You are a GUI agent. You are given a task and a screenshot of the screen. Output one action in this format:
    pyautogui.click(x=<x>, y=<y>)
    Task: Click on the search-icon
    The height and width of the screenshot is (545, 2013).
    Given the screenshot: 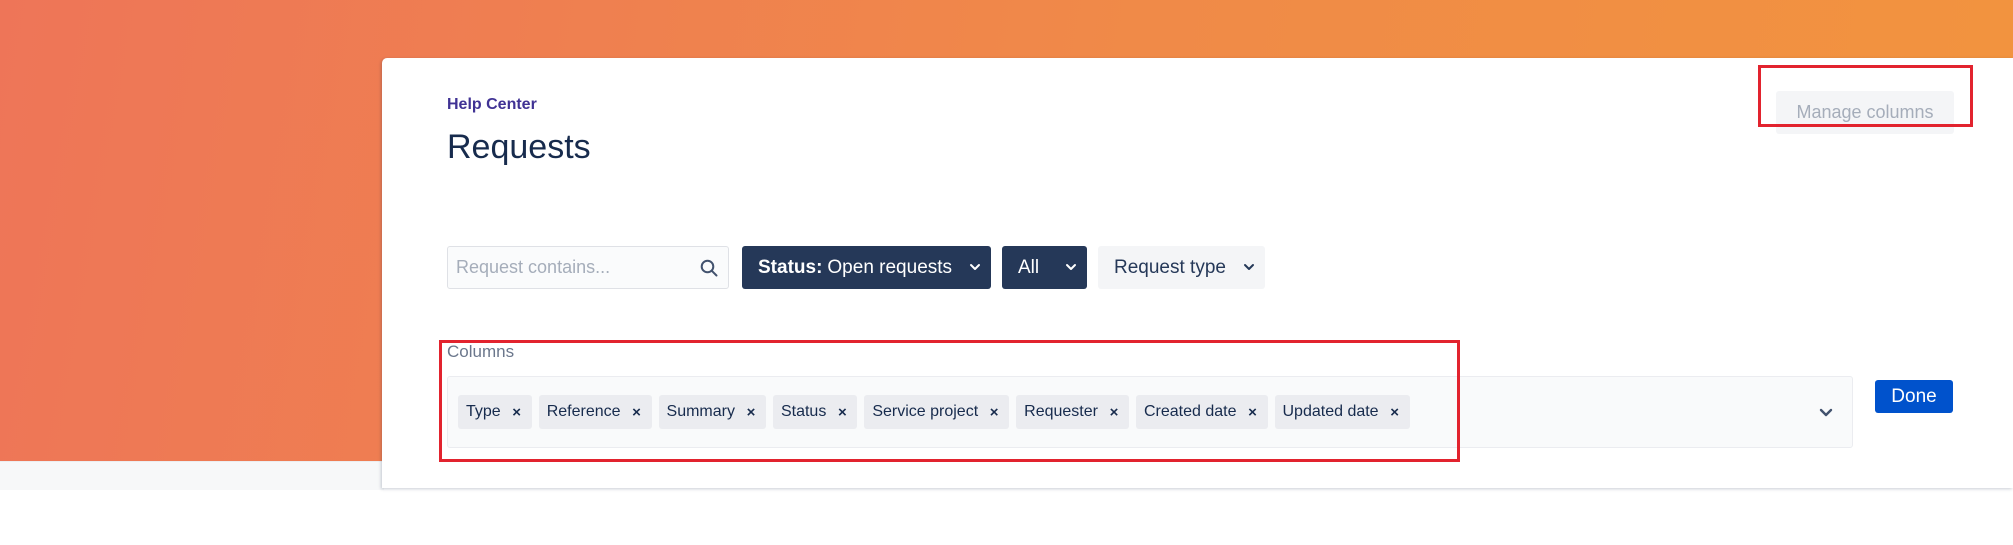 What is the action you would take?
    pyautogui.click(x=709, y=268)
    